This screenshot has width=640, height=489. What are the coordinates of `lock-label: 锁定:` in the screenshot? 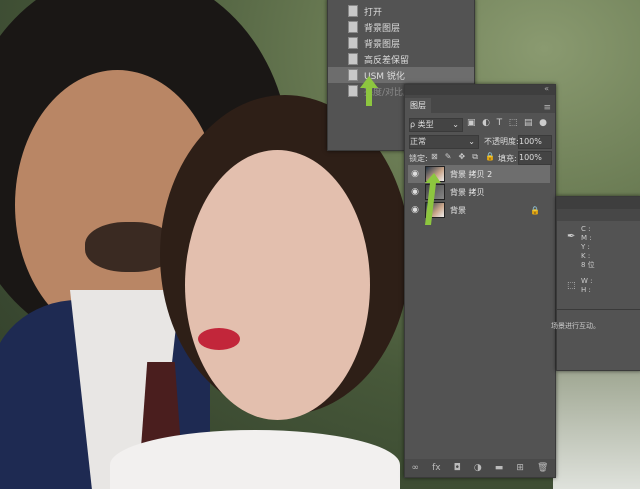 It's located at (418, 158).